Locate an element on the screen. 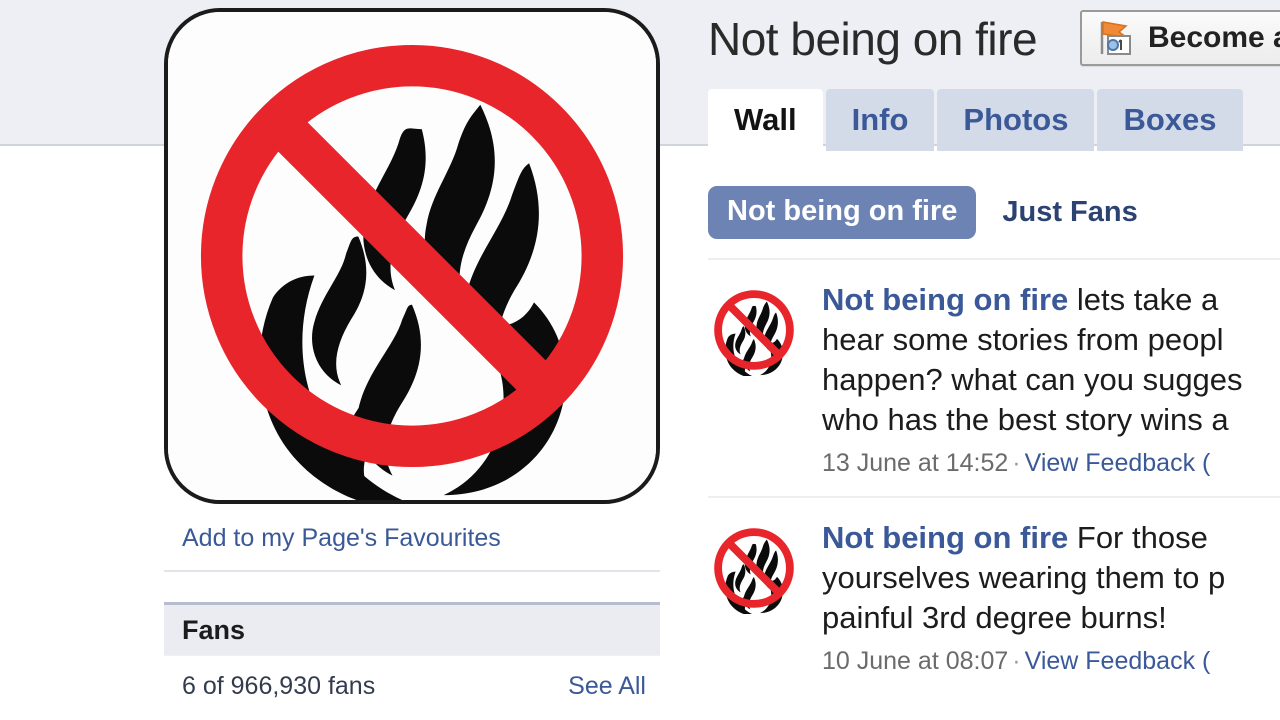 Image resolution: width=1280 pixels, height=720 pixels. page-flag-icon is located at coordinates (1115, 38).